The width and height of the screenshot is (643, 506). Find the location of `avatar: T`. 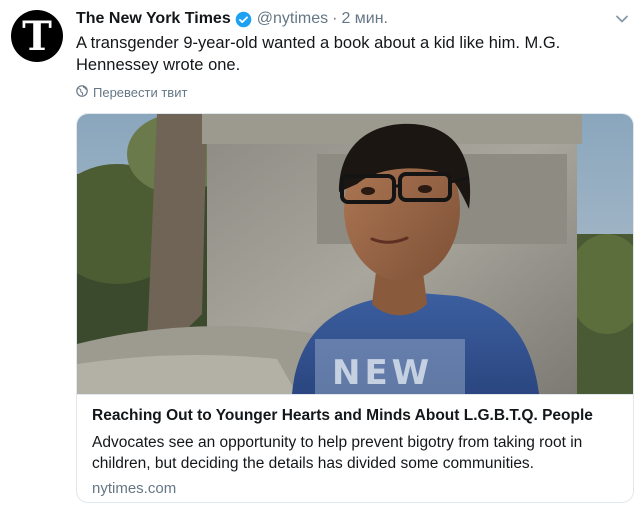

avatar: T is located at coordinates (37, 36).